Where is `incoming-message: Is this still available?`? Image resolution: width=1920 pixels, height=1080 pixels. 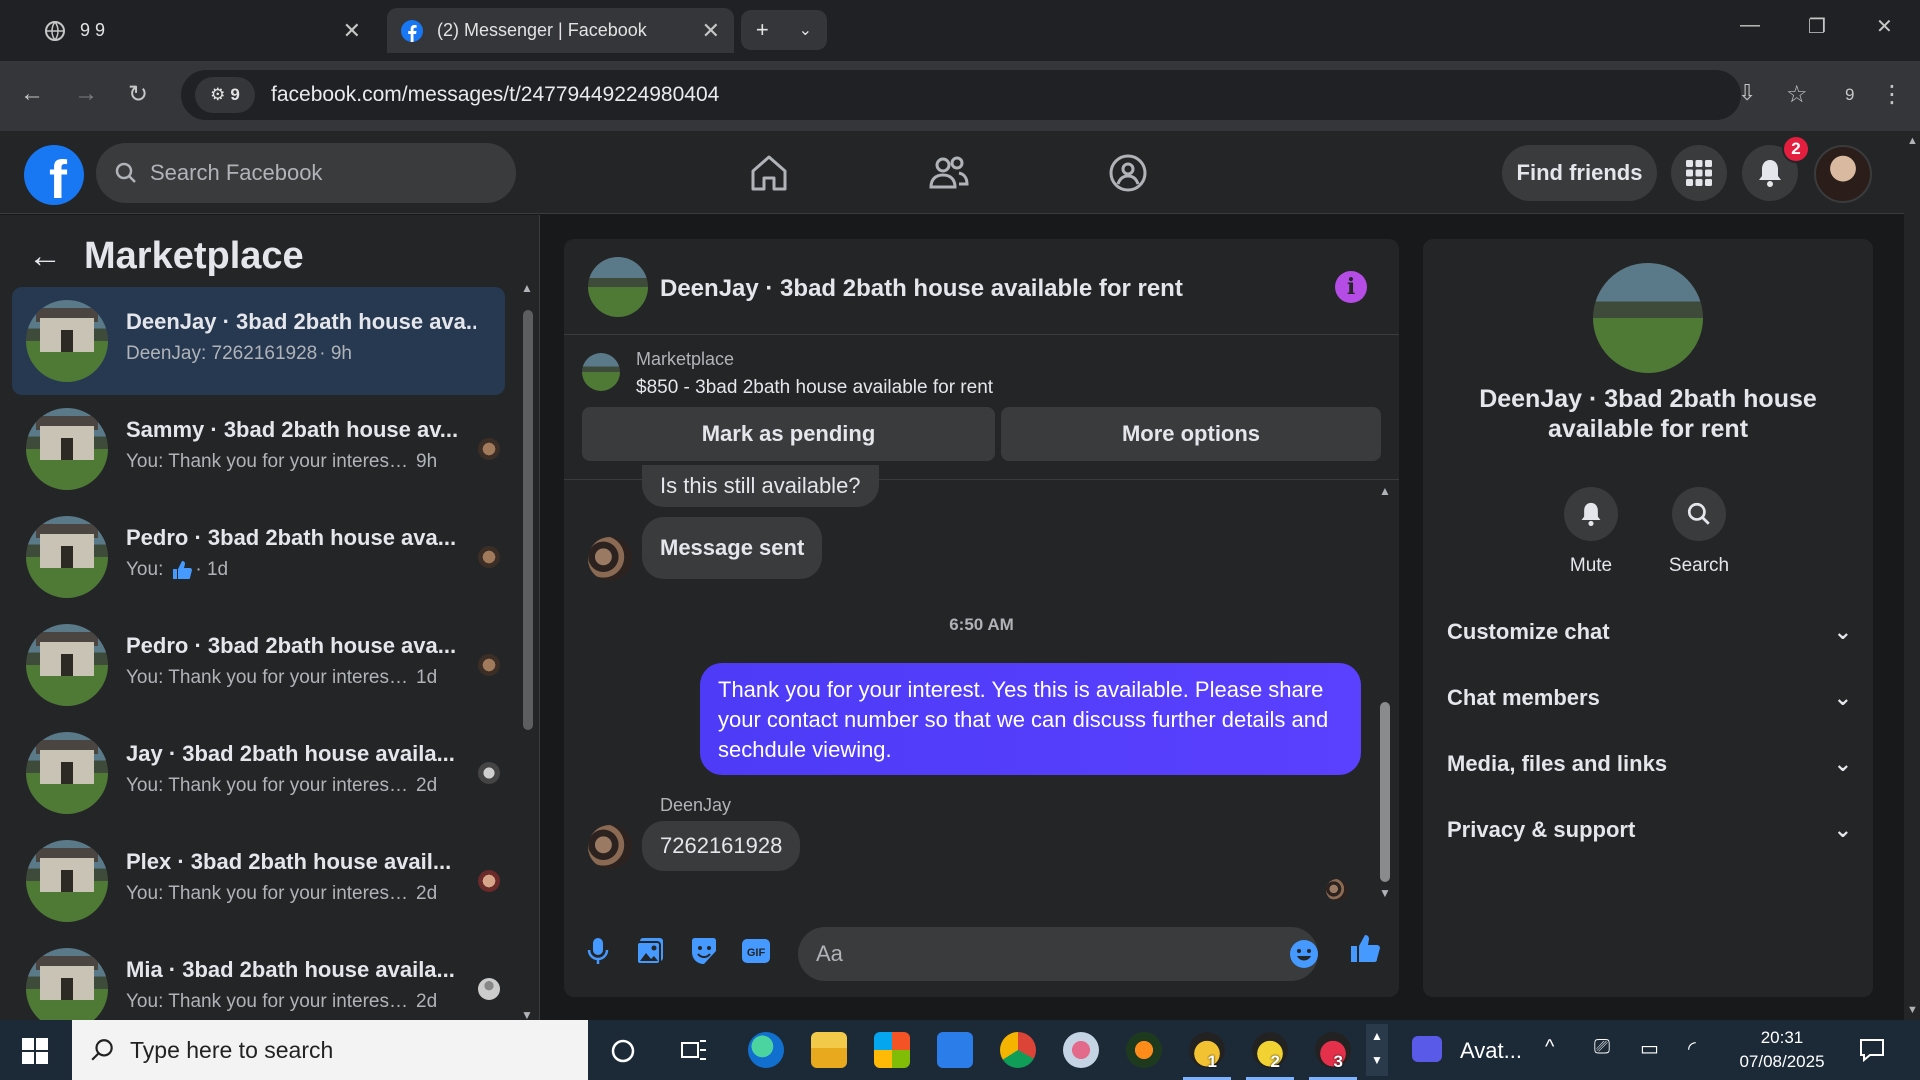
incoming-message: Is this still available? is located at coordinates (760, 486).